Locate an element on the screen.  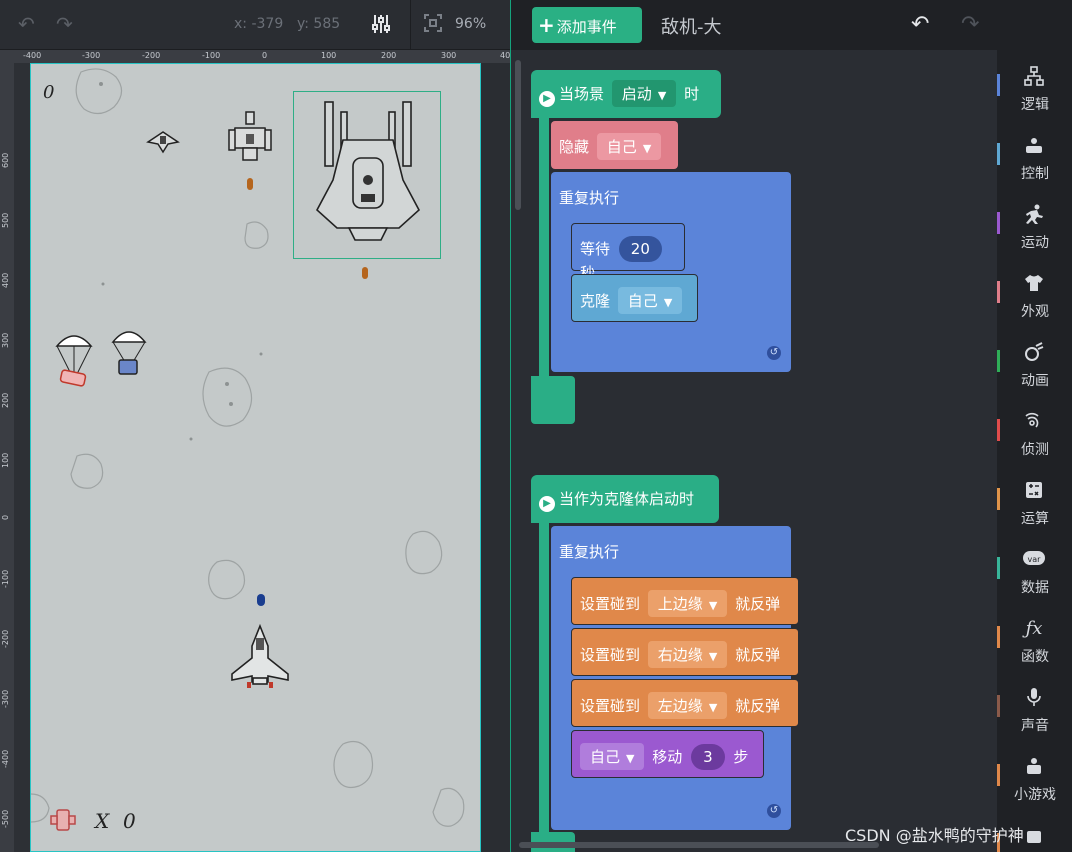
bounce-suffix: 就反弹 is located at coordinates (758, 604).